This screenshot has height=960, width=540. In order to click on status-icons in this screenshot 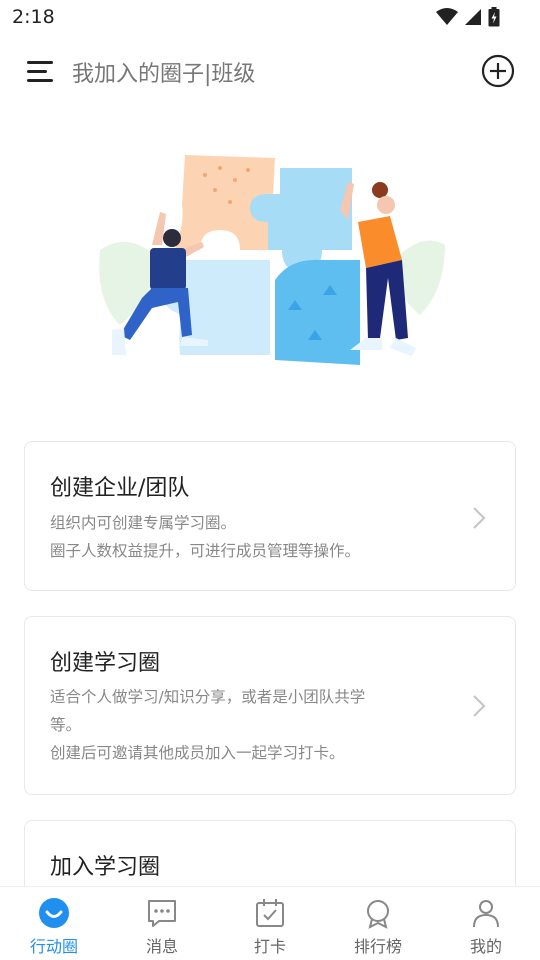, I will do `click(468, 17)`.